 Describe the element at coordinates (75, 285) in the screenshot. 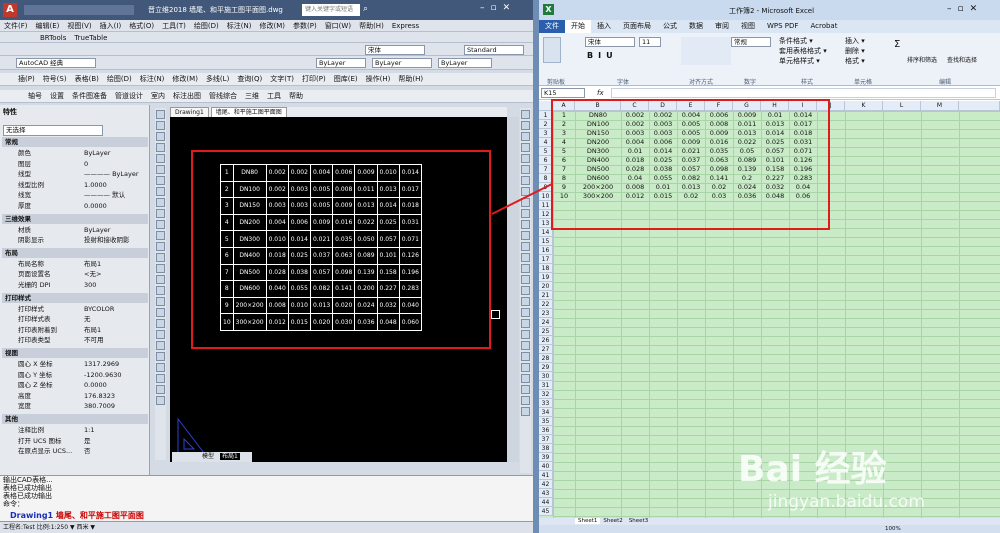

I see `props-row: 光栅的 DPI 300` at that location.